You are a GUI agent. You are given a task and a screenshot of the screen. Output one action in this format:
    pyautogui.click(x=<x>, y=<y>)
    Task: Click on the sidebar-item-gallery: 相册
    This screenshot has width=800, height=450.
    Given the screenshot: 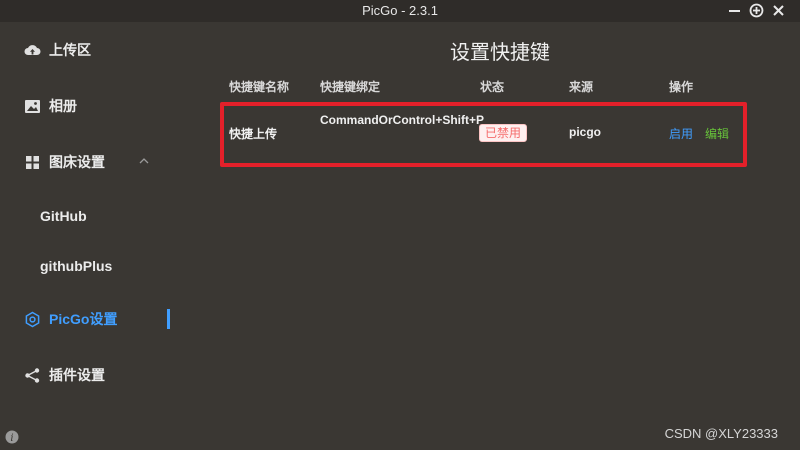 What is the action you would take?
    pyautogui.click(x=92, y=106)
    